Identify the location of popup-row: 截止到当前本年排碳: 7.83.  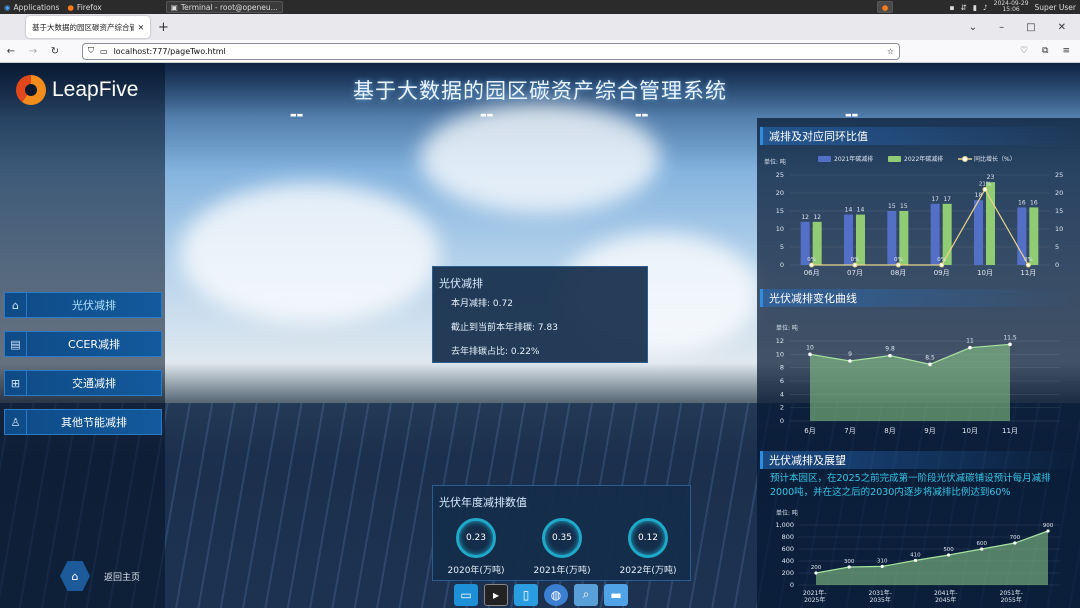
(504, 328).